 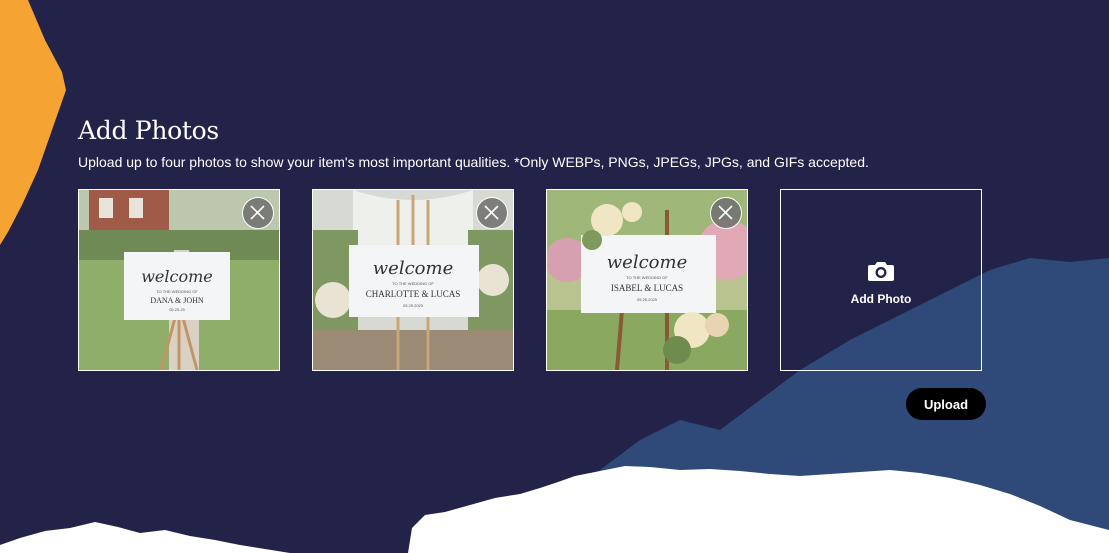 I want to click on sign-names-text: CHARLOTTE & LUCAS, so click(x=413, y=294).